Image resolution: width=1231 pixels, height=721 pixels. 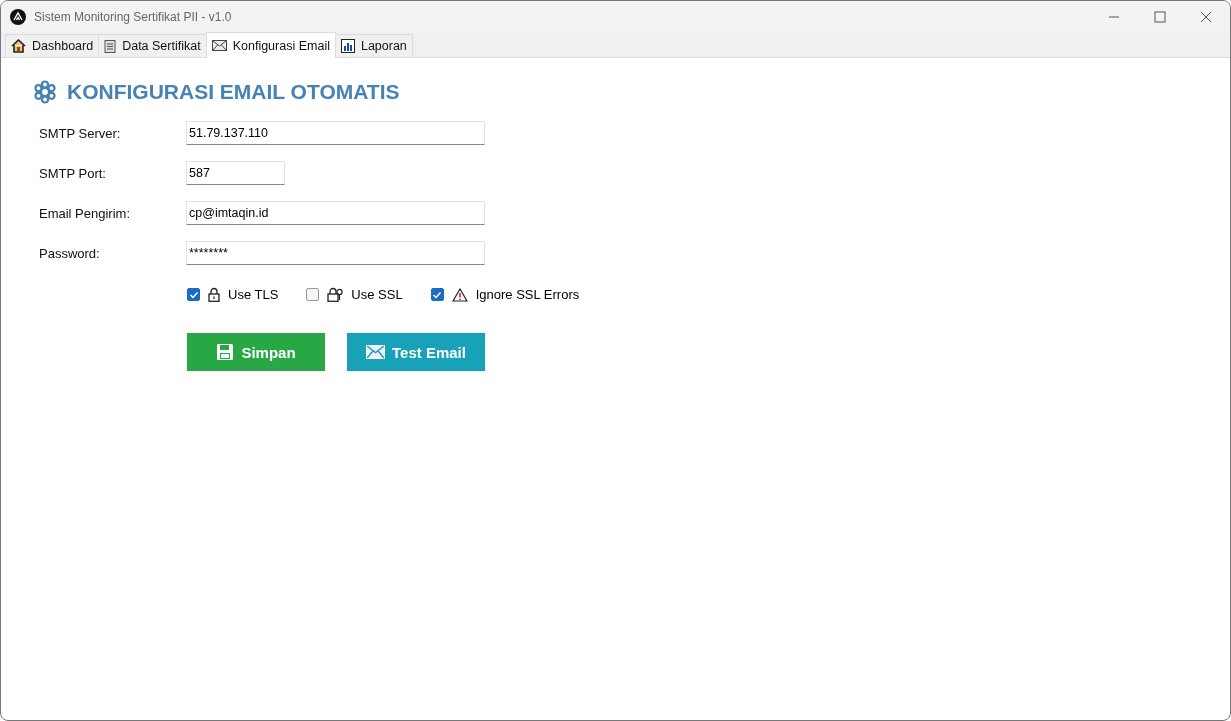 I want to click on window-title: Sistem Monitoring Sertifikat PII - v1.0, so click(x=133, y=16).